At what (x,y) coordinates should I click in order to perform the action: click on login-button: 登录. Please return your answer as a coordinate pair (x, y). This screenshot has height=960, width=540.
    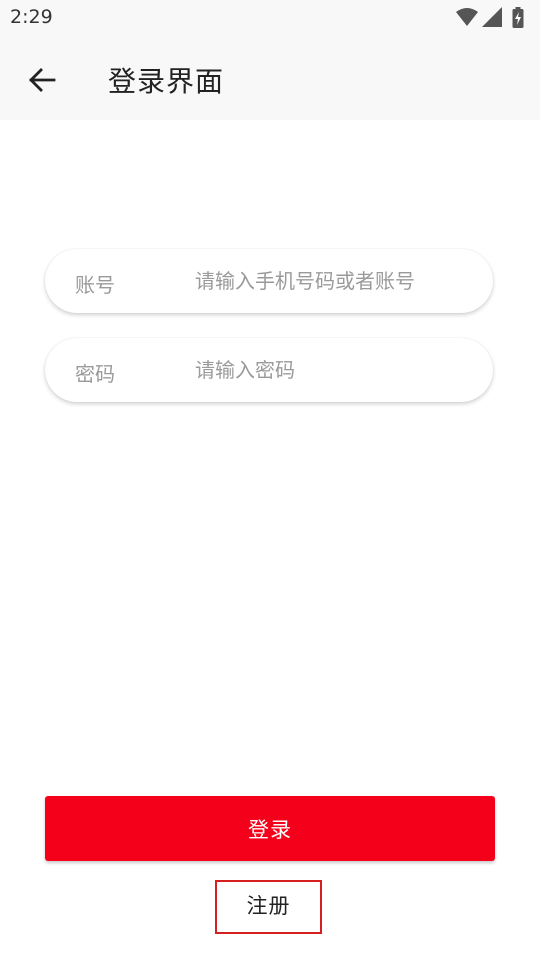
    Looking at the image, I should click on (270, 828).